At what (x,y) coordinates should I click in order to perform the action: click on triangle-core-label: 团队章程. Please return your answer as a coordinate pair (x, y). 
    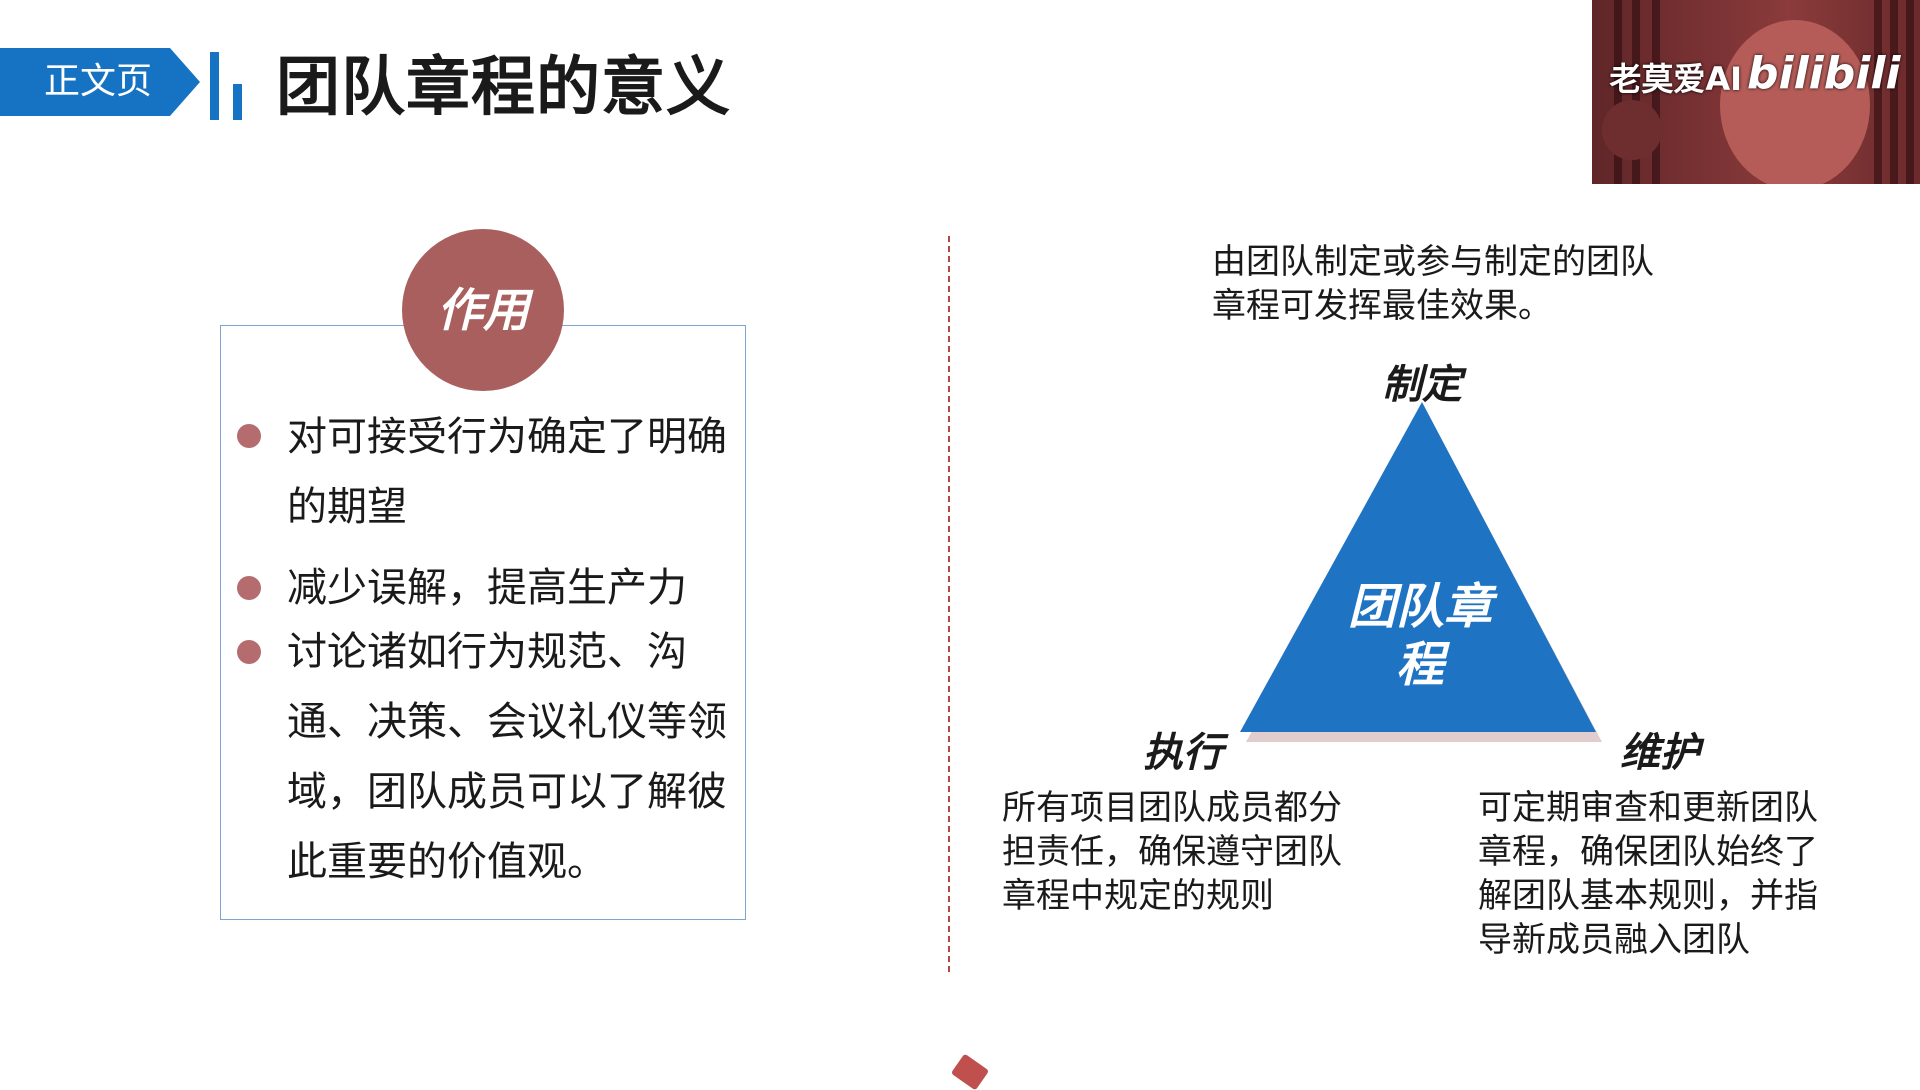
    Looking at the image, I should click on (1419, 636).